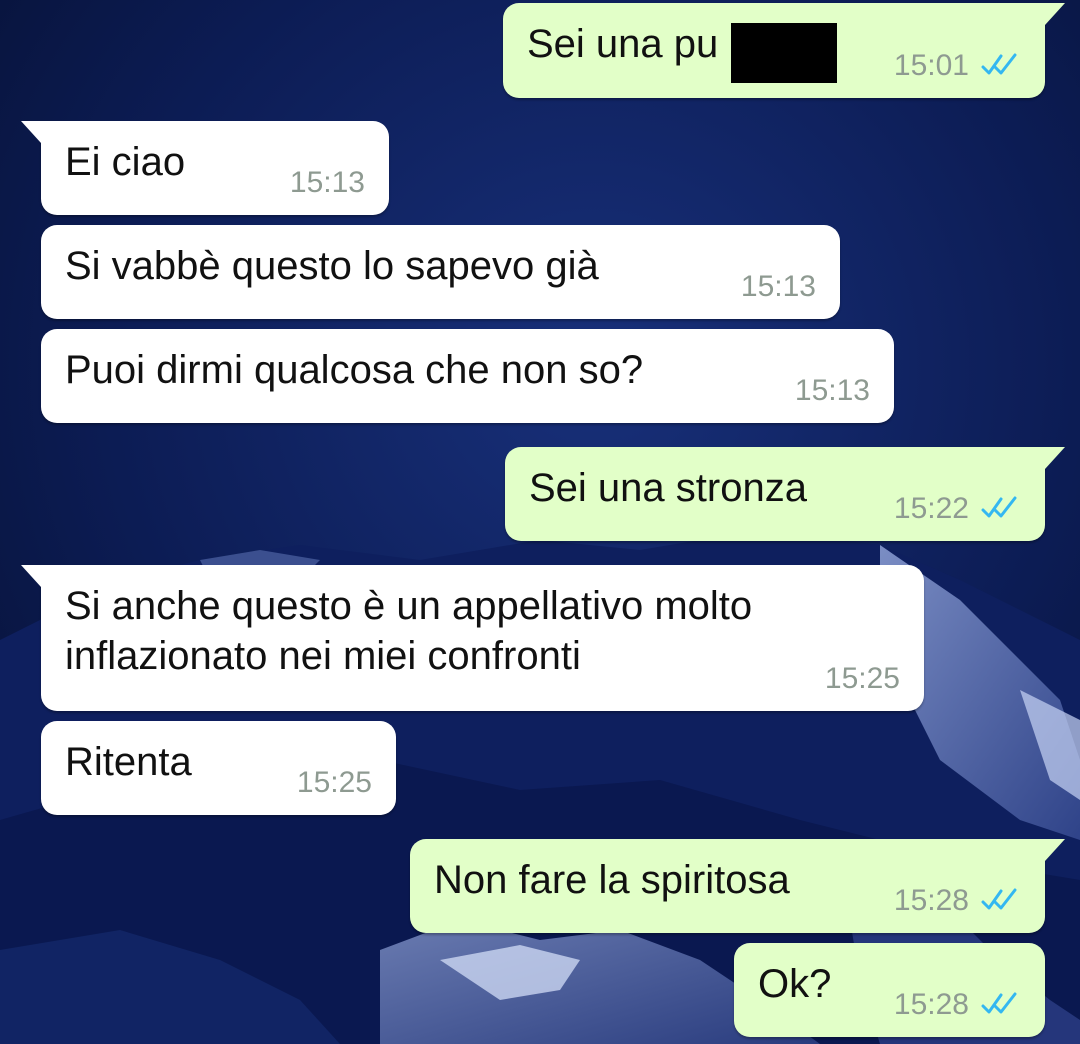 Image resolution: width=1080 pixels, height=1044 pixels. Describe the element at coordinates (623, 44) in the screenshot. I see `message-text: Sei una pu` at that location.